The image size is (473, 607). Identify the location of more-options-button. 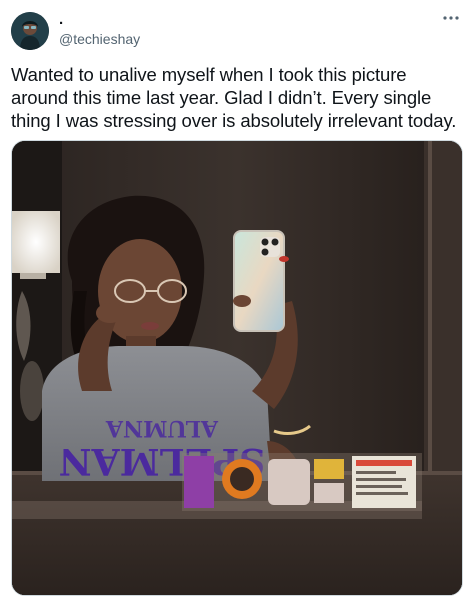
(451, 18).